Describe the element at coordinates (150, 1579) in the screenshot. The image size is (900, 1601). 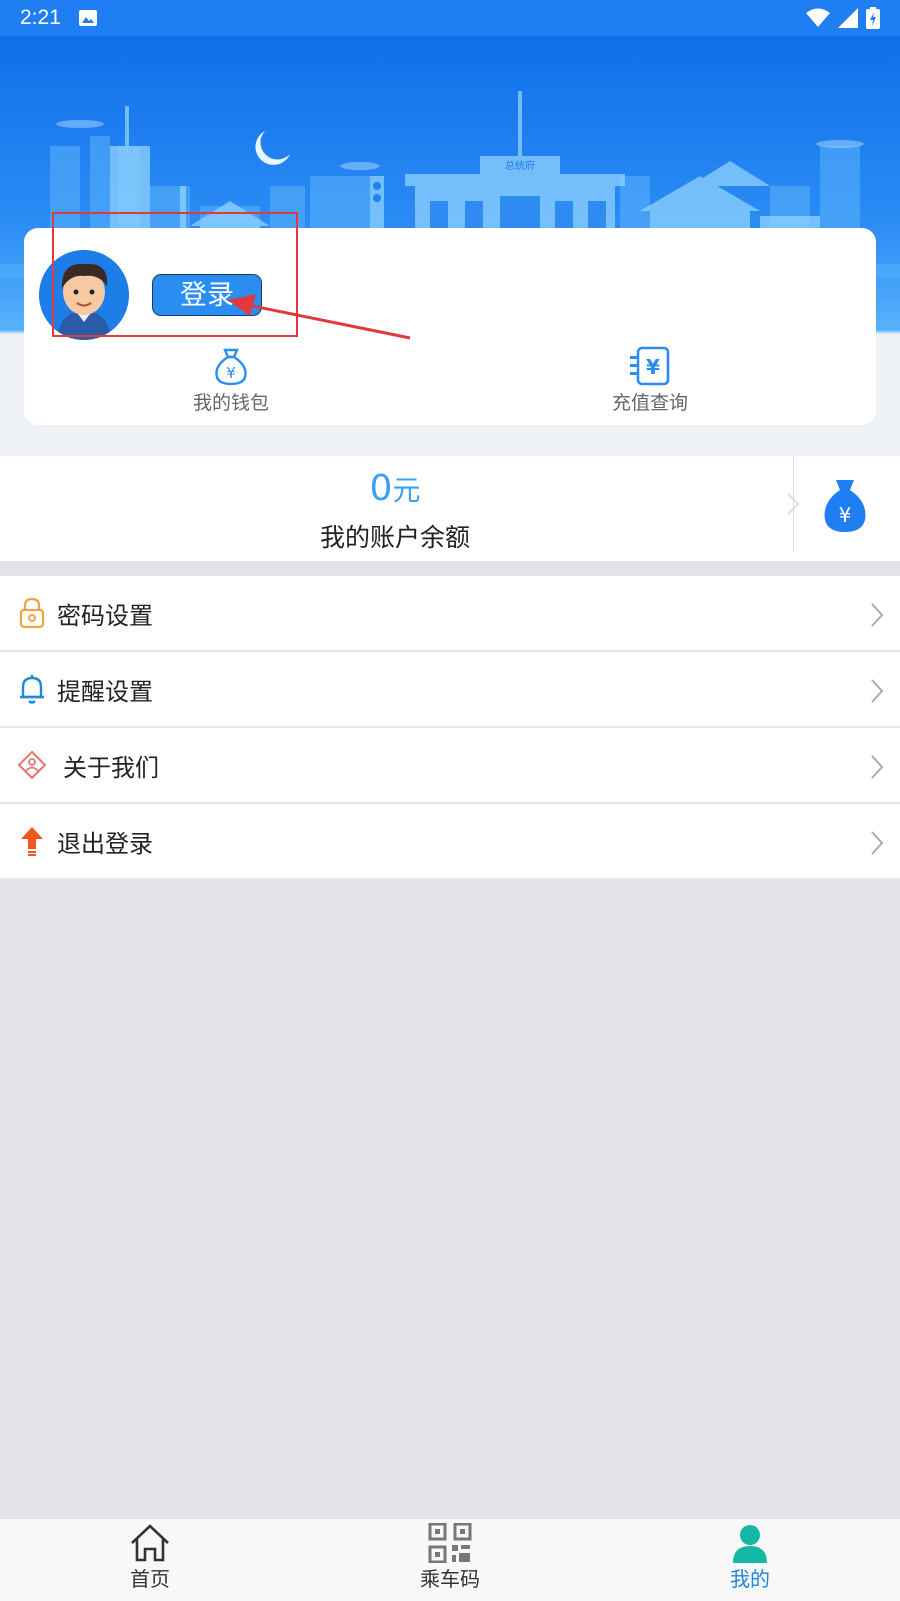
I see `nav-label-home: 首页` at that location.